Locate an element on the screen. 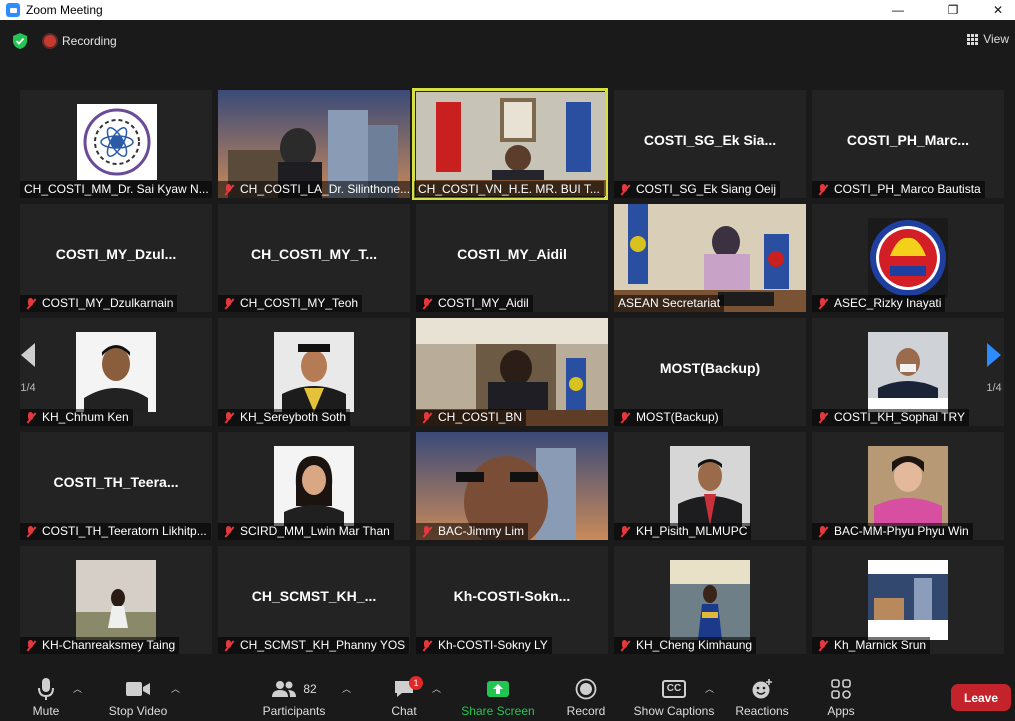  participant-tile: KH-Chanreaksmey Taing is located at coordinates (116, 600).